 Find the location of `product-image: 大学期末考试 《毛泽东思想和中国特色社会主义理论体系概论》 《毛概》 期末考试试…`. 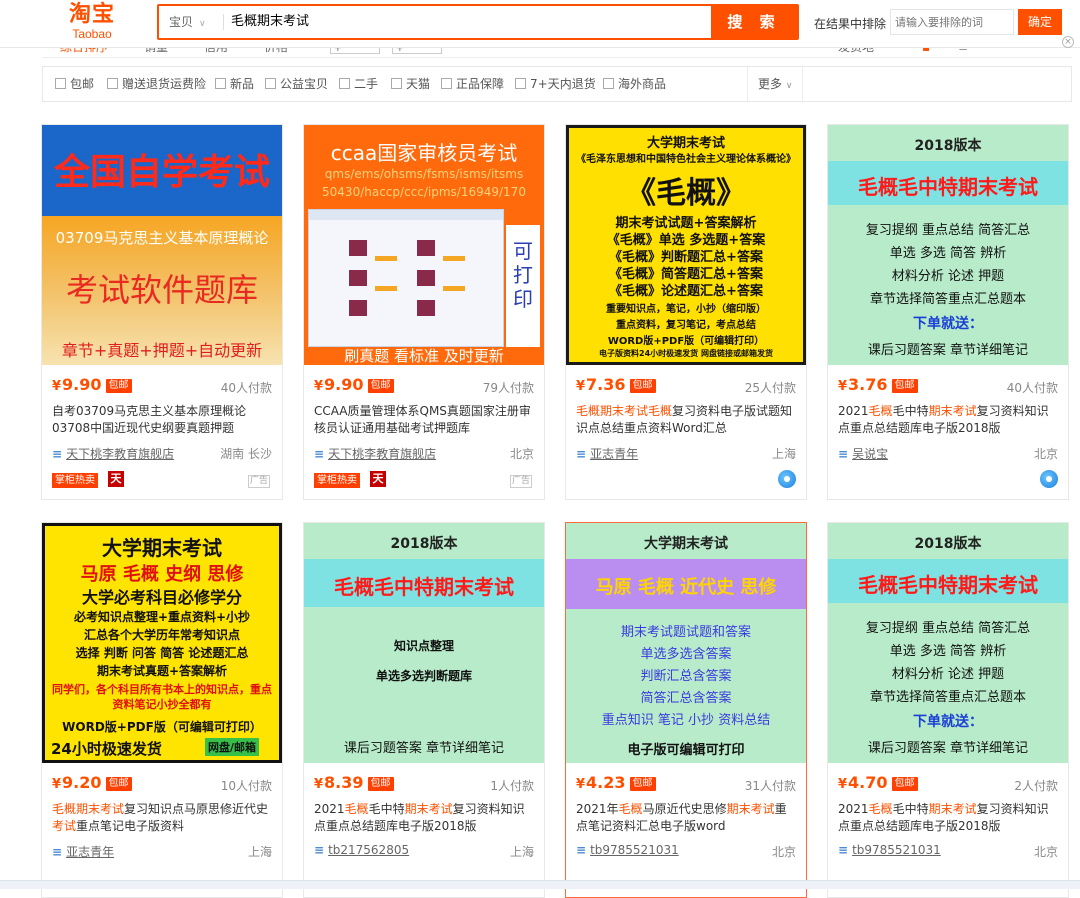

product-image: 大学期末考试 《毛泽东思想和中国特色社会主义理论体系概论》 《毛概》 期末考试试… is located at coordinates (686, 245).